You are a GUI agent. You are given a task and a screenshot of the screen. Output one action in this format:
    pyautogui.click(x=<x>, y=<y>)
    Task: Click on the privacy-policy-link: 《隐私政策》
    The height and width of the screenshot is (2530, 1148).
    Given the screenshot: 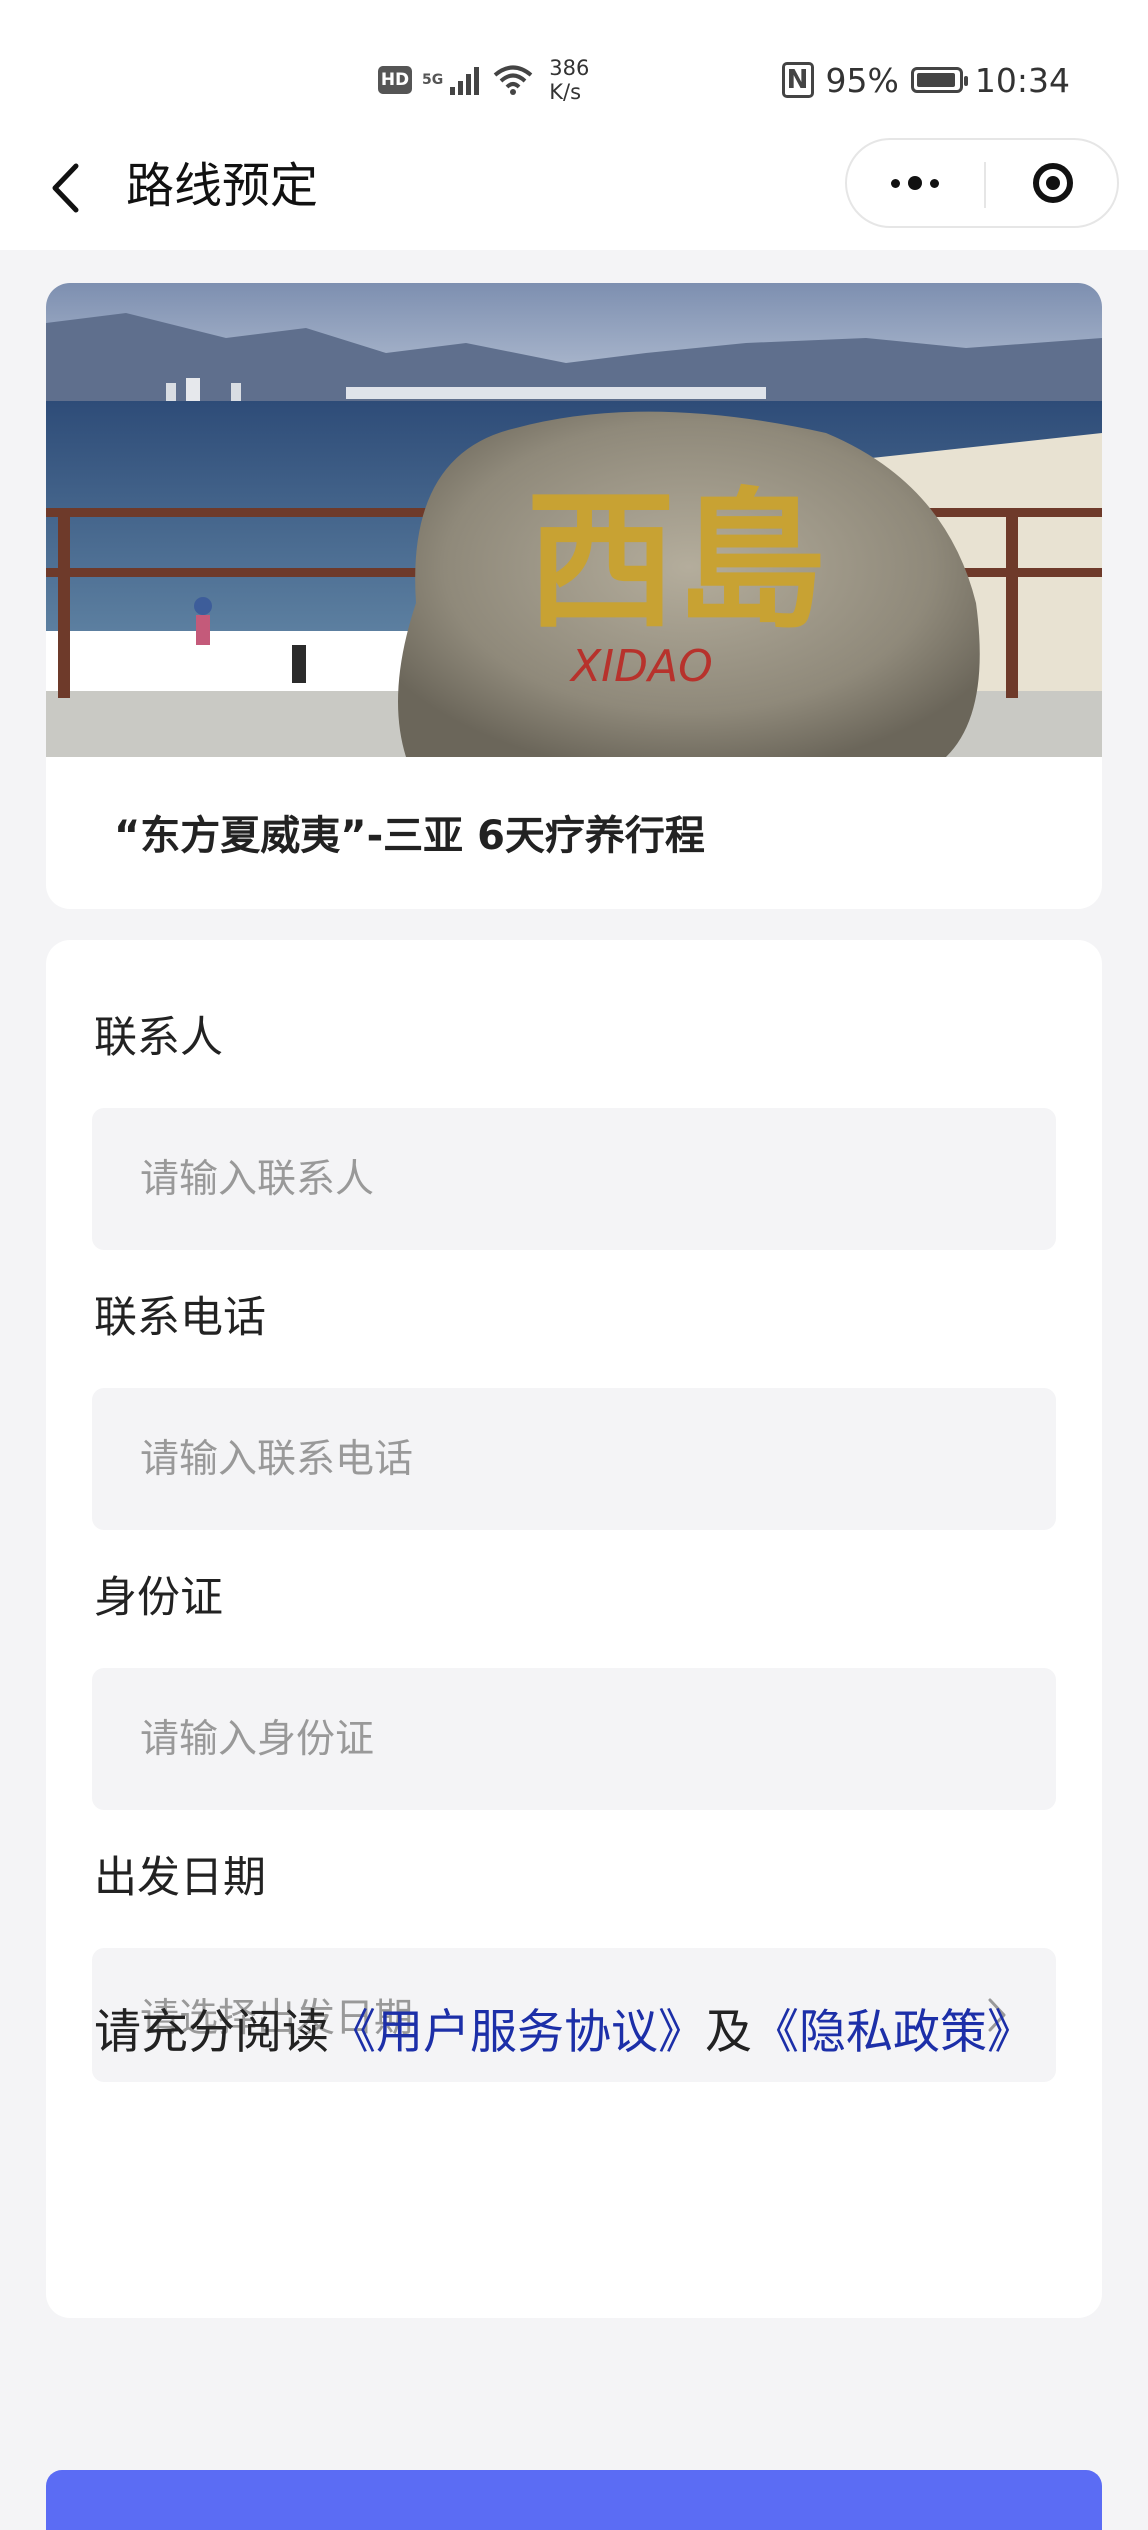 What is the action you would take?
    pyautogui.click(x=893, y=2032)
    